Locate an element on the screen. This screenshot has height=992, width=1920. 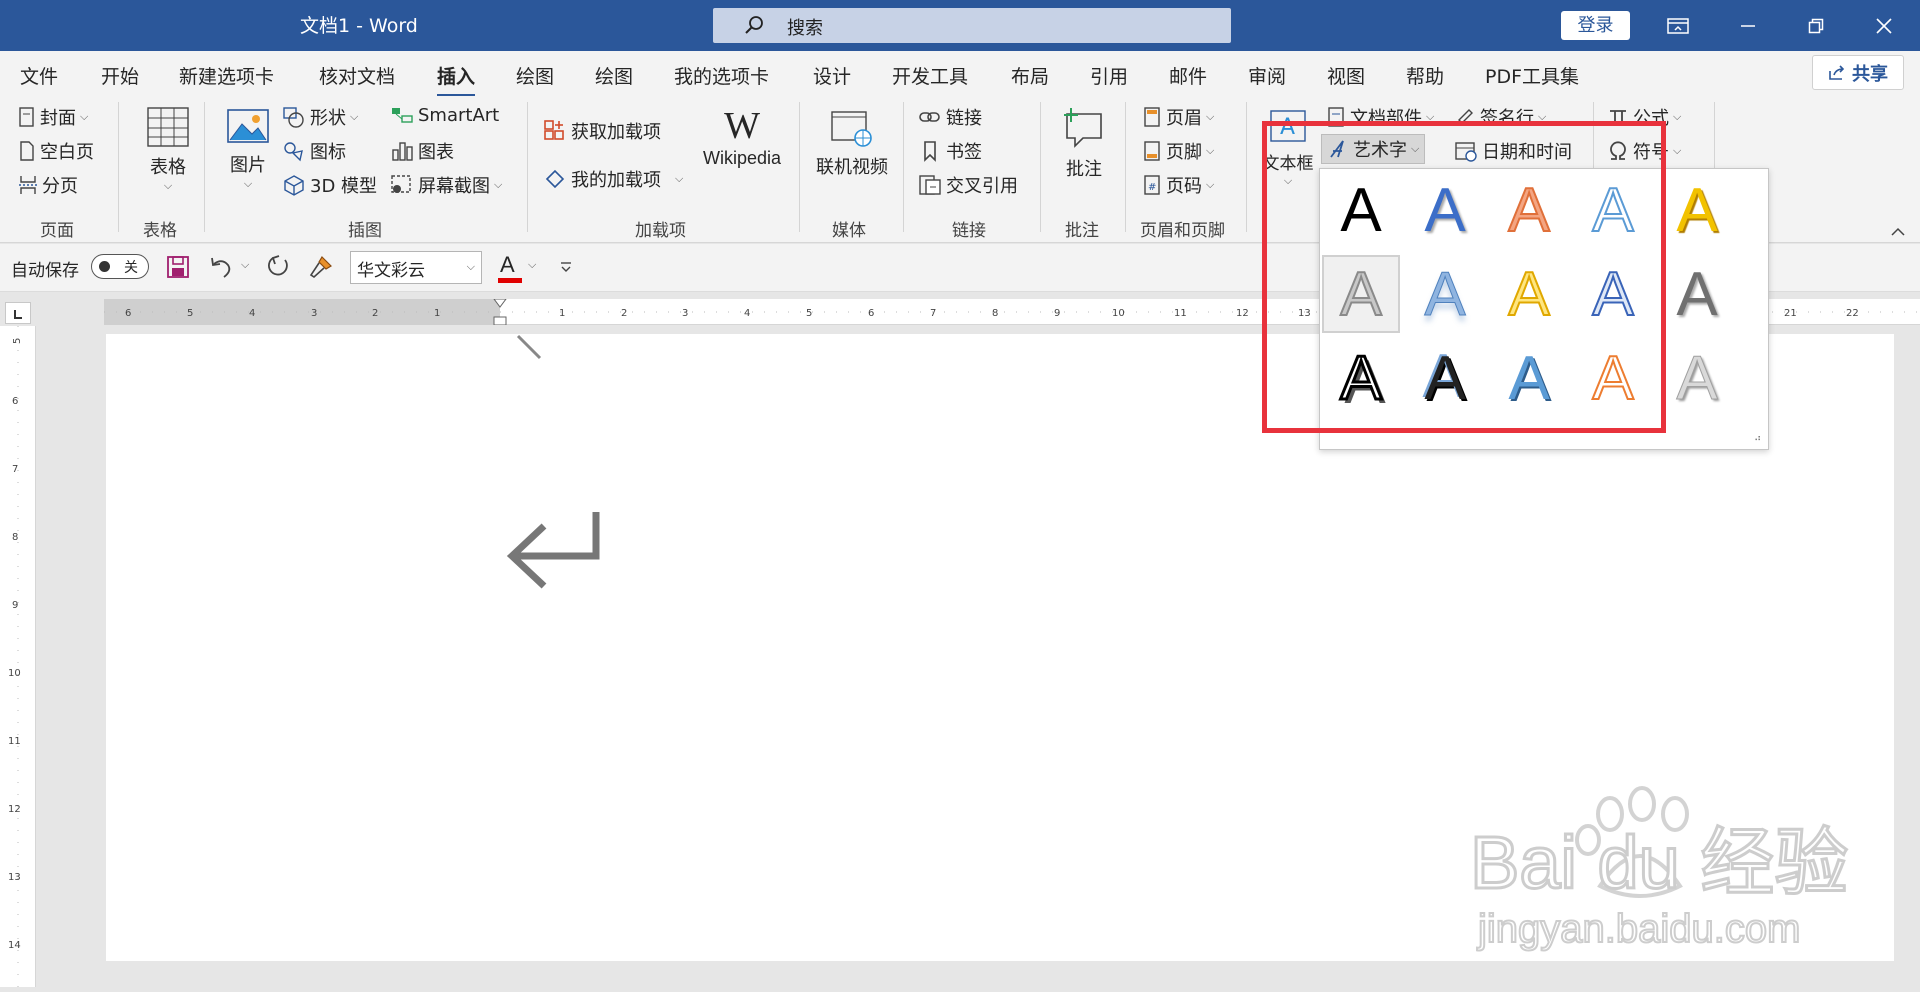
header-button: 页眉 ⌵ is located at coordinates (1178, 117).